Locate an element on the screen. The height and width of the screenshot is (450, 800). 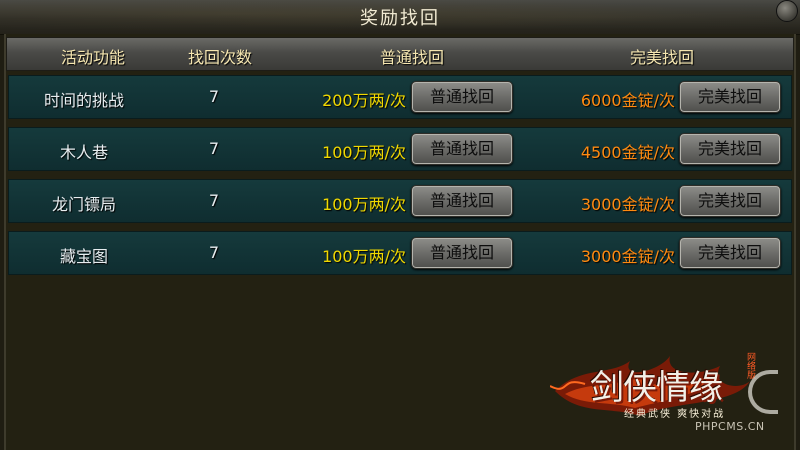
game-logo-subtitle: 经典武侠 爽快对战 is located at coordinates (675, 414).